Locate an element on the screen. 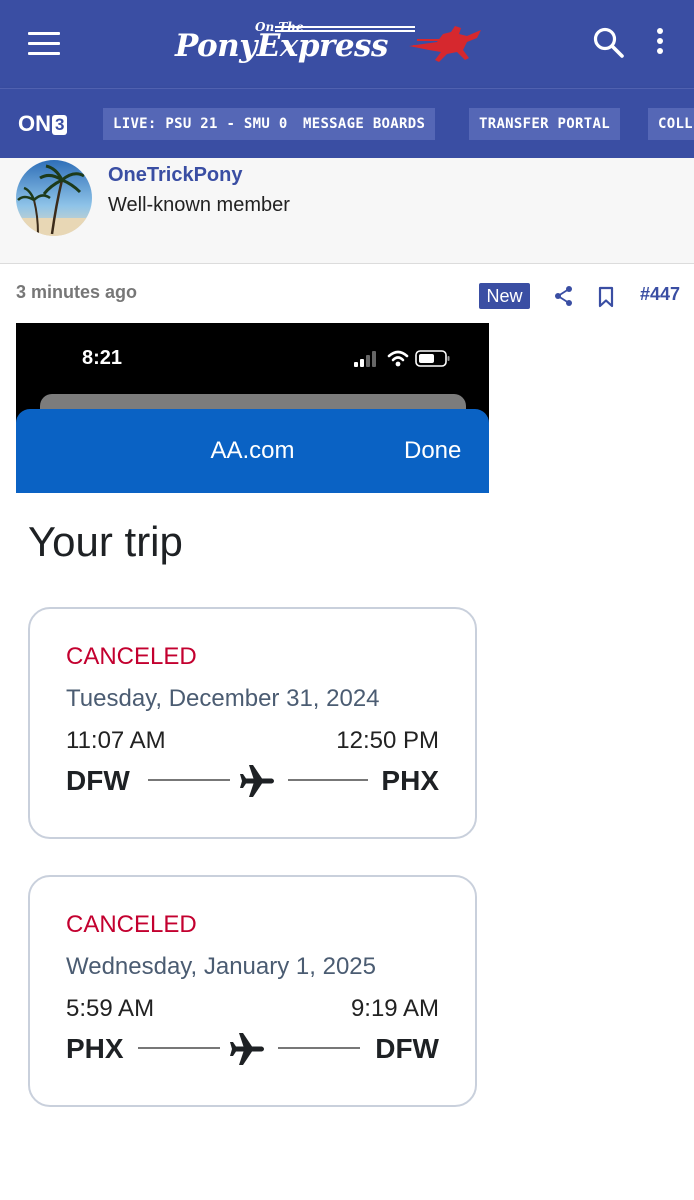 This screenshot has height=1200, width=694. page-title: Your trip is located at coordinates (105, 541).